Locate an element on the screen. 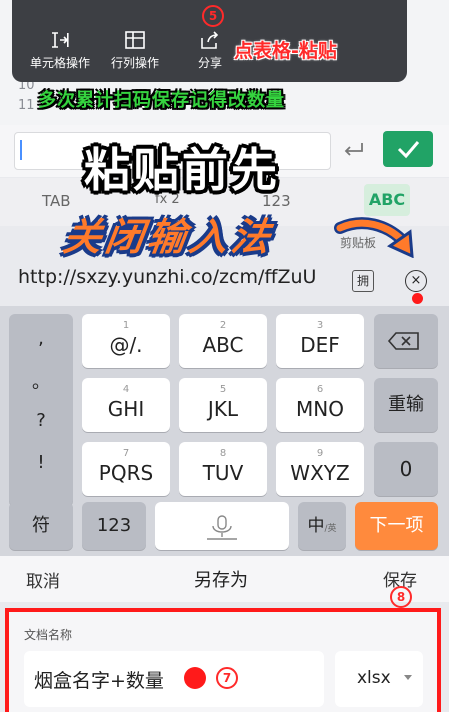 The image size is (449, 712). paste-caption: 点表格-粘贴 is located at coordinates (285, 51).